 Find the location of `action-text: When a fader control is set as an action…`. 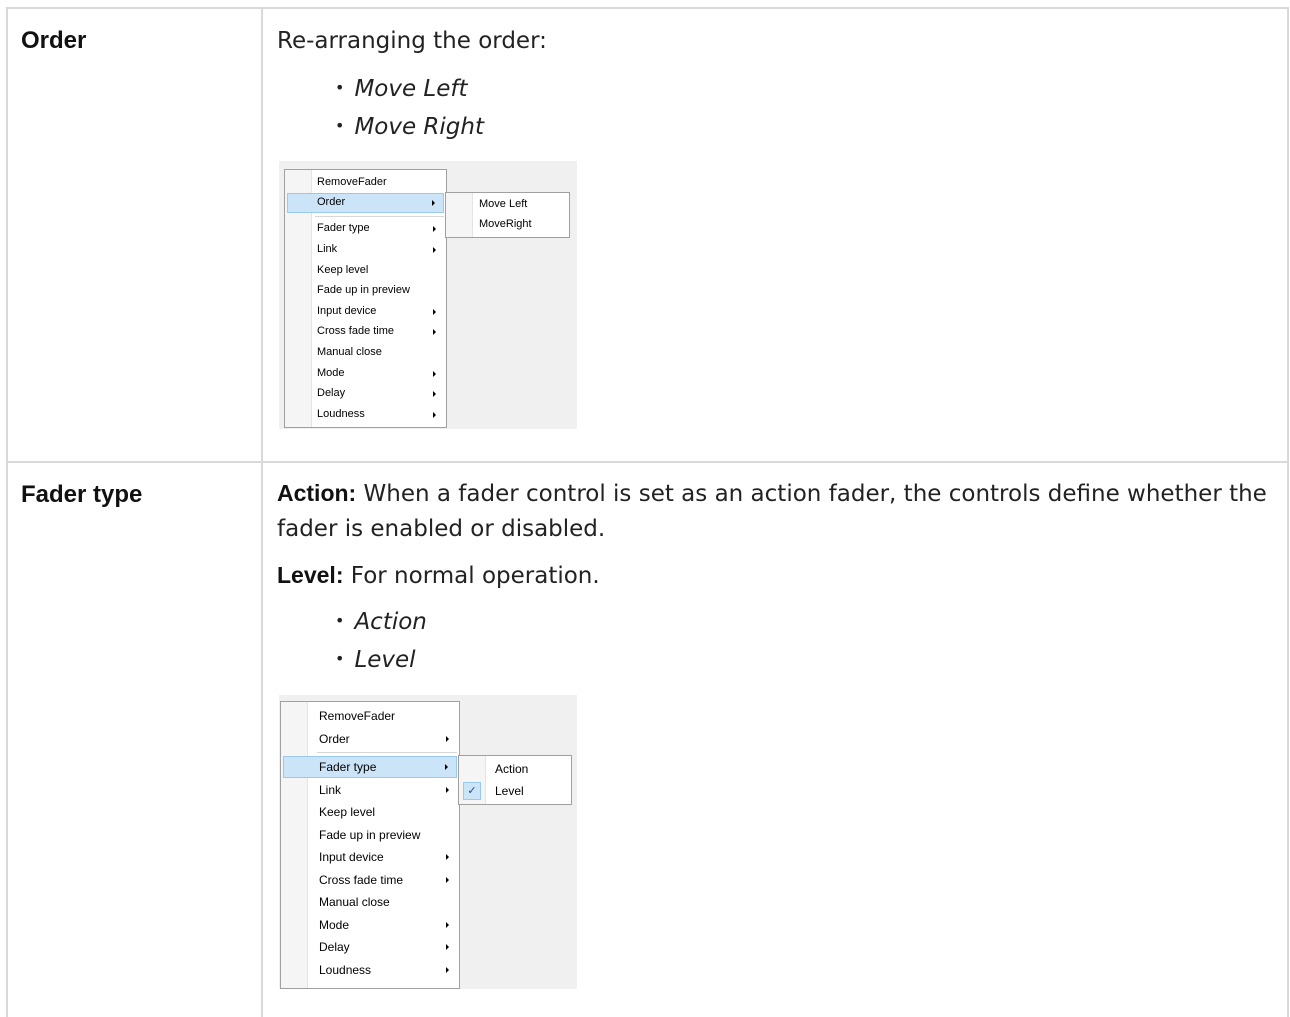

action-text: When a fader control is set as an action… is located at coordinates (772, 511).